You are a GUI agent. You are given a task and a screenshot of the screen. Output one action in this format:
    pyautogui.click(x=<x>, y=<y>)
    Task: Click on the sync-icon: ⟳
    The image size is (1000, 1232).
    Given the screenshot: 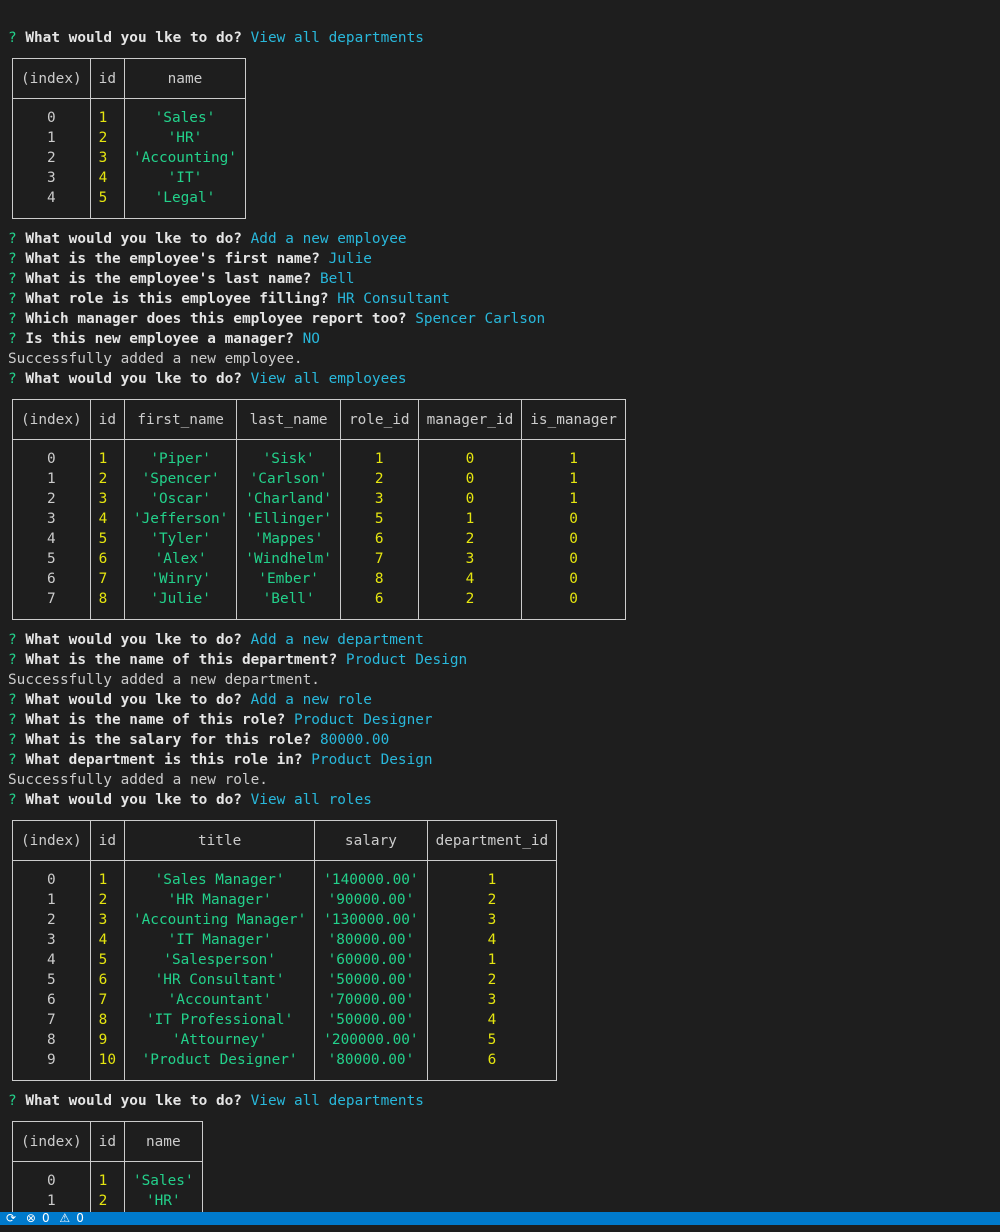 What is the action you would take?
    pyautogui.click(x=11, y=1218)
    